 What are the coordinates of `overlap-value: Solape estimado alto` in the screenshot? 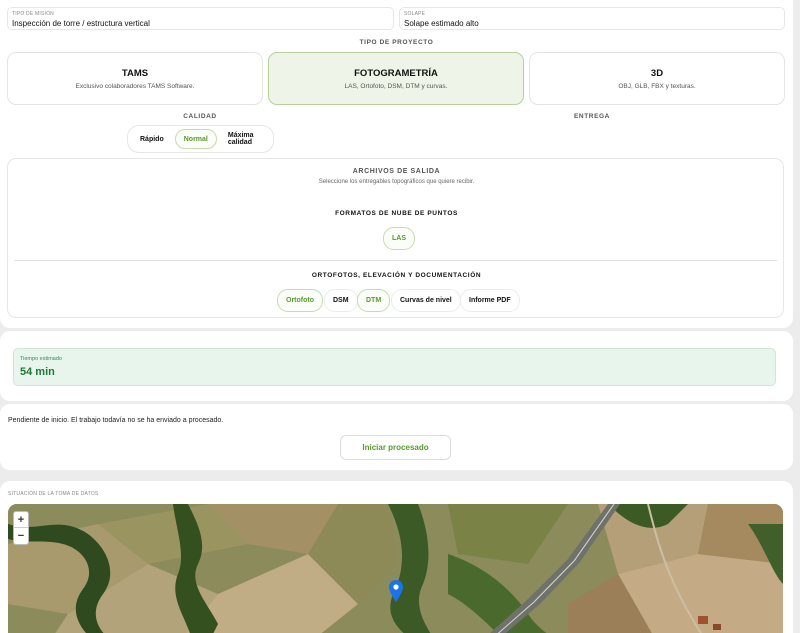 It's located at (441, 23).